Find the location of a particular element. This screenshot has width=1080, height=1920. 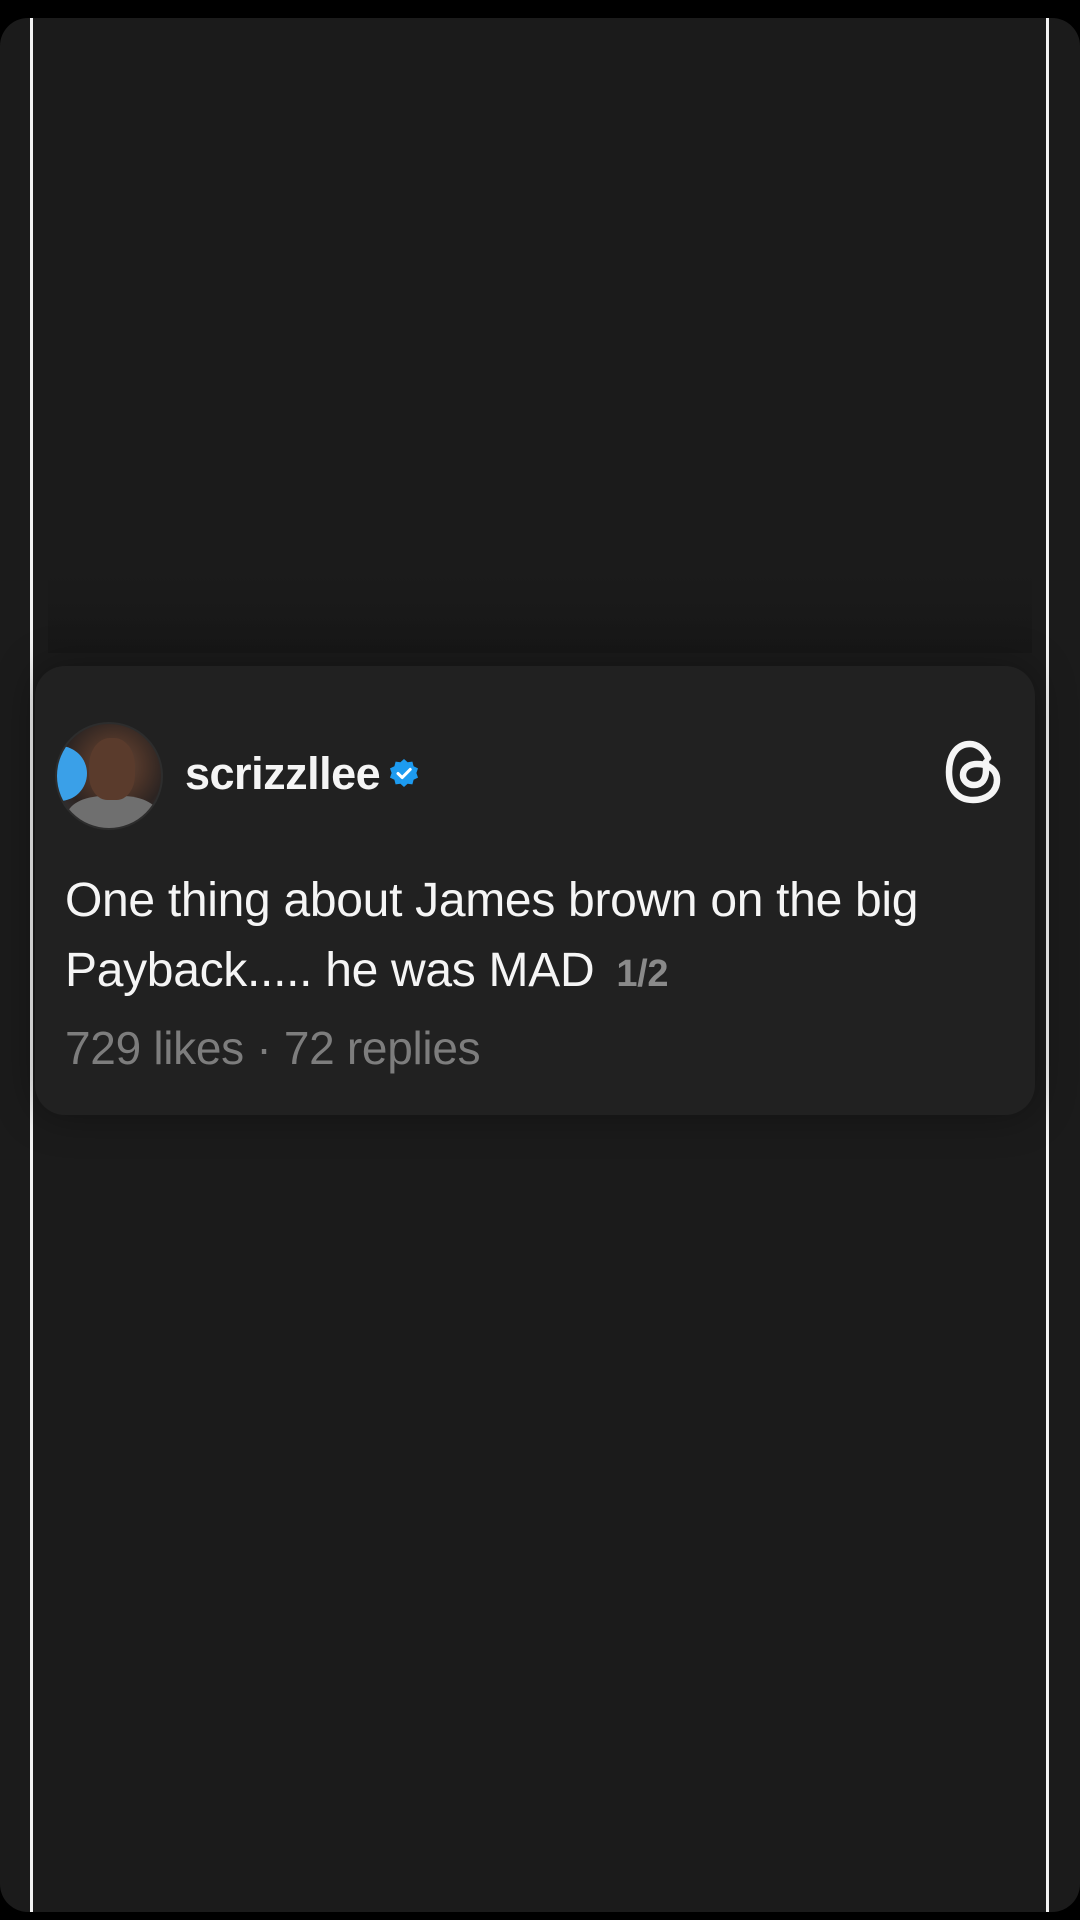

avatar is located at coordinates (109, 776).